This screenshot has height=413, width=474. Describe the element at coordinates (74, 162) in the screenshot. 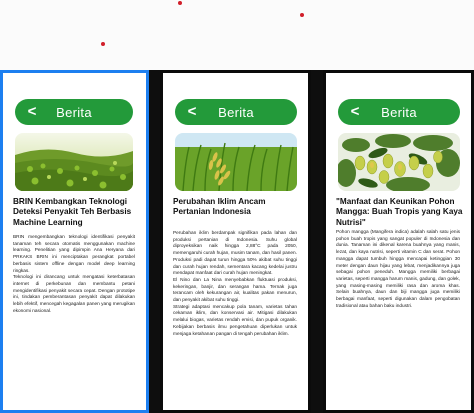

I see `tea-plantation-image` at that location.